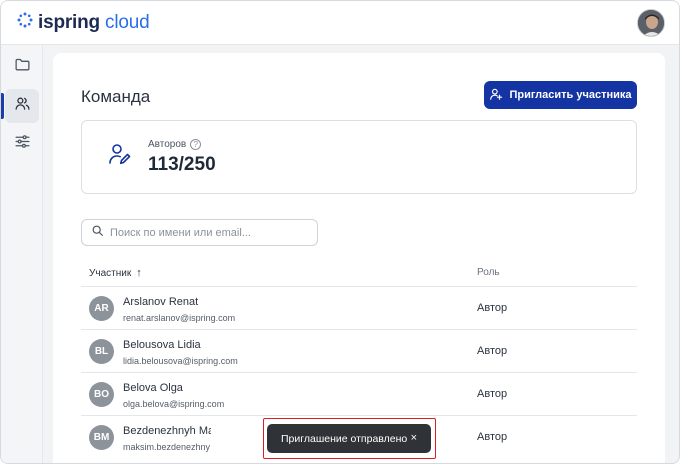 Image resolution: width=680 pixels, height=464 pixels. I want to click on page-title: Команда, so click(116, 96).